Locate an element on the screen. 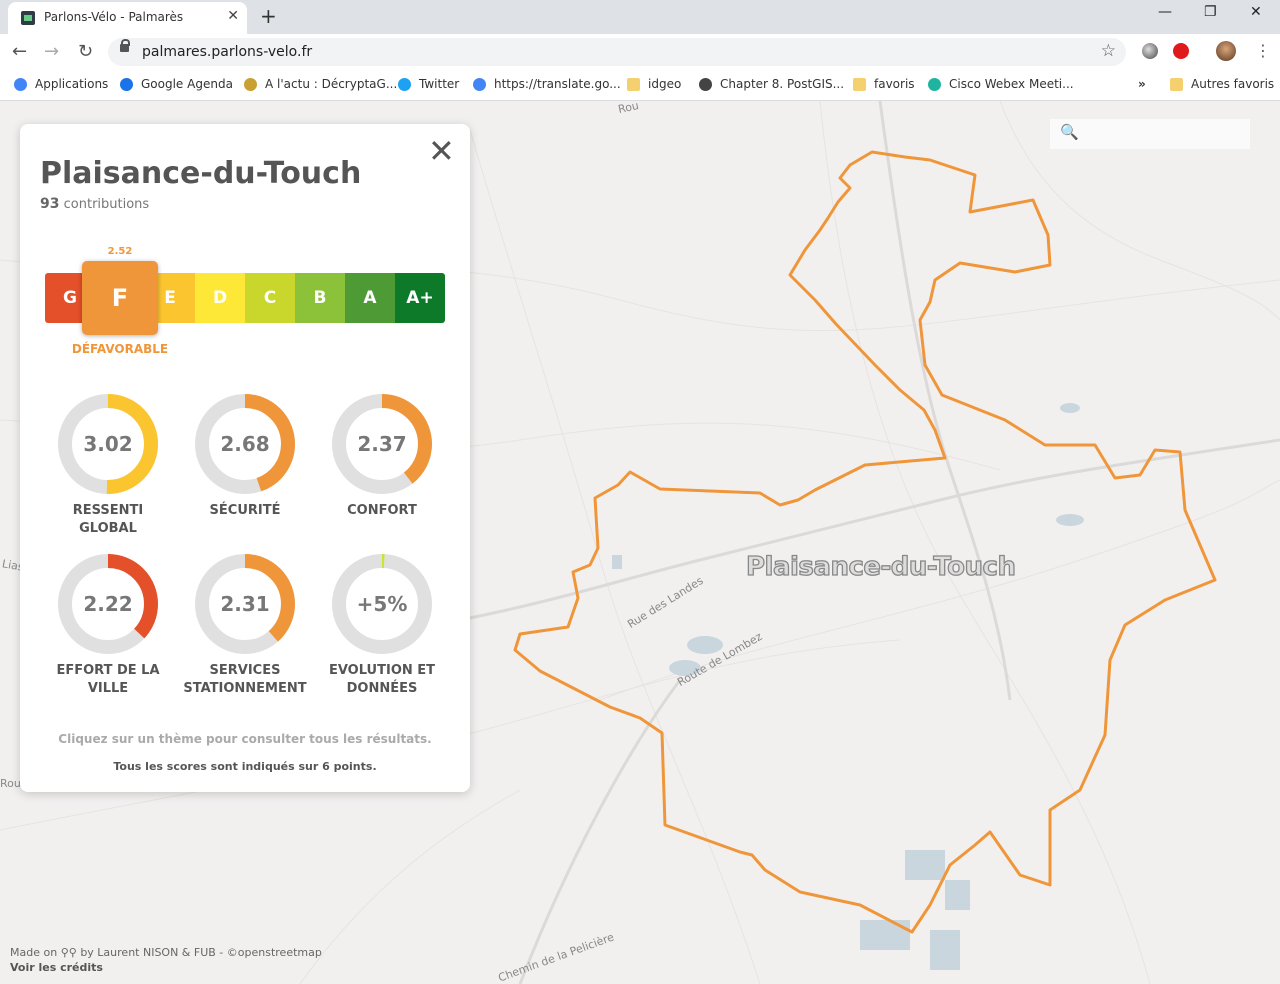  bookmark-other: Autres favoris is located at coordinates (1222, 84).